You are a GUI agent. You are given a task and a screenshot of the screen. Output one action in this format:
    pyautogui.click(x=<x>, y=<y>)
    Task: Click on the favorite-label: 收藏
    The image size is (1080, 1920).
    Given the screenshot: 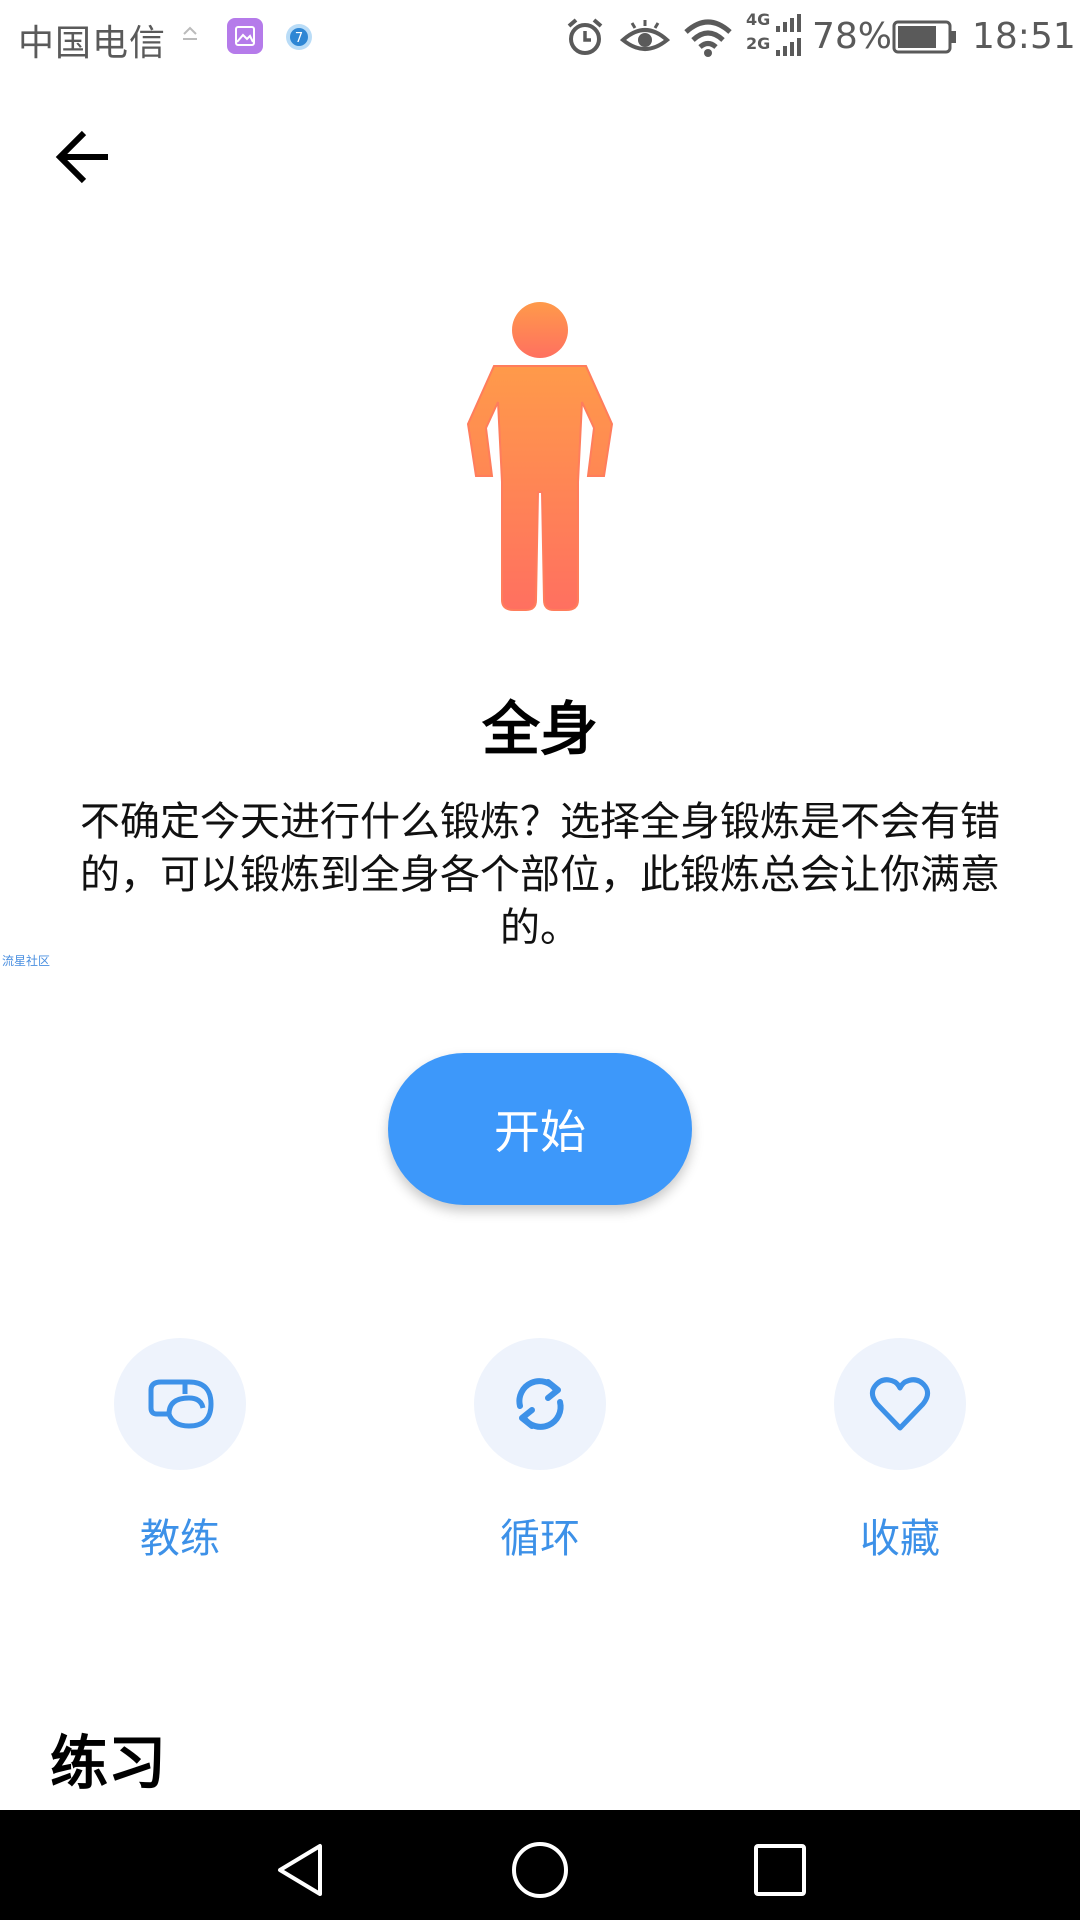 What is the action you would take?
    pyautogui.click(x=900, y=1539)
    